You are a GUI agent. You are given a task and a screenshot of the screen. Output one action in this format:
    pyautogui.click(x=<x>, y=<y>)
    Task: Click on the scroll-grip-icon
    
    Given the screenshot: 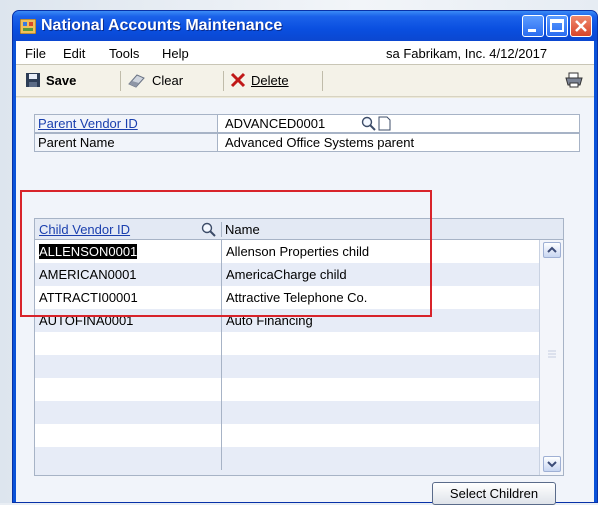 What is the action you would take?
    pyautogui.click(x=552, y=354)
    